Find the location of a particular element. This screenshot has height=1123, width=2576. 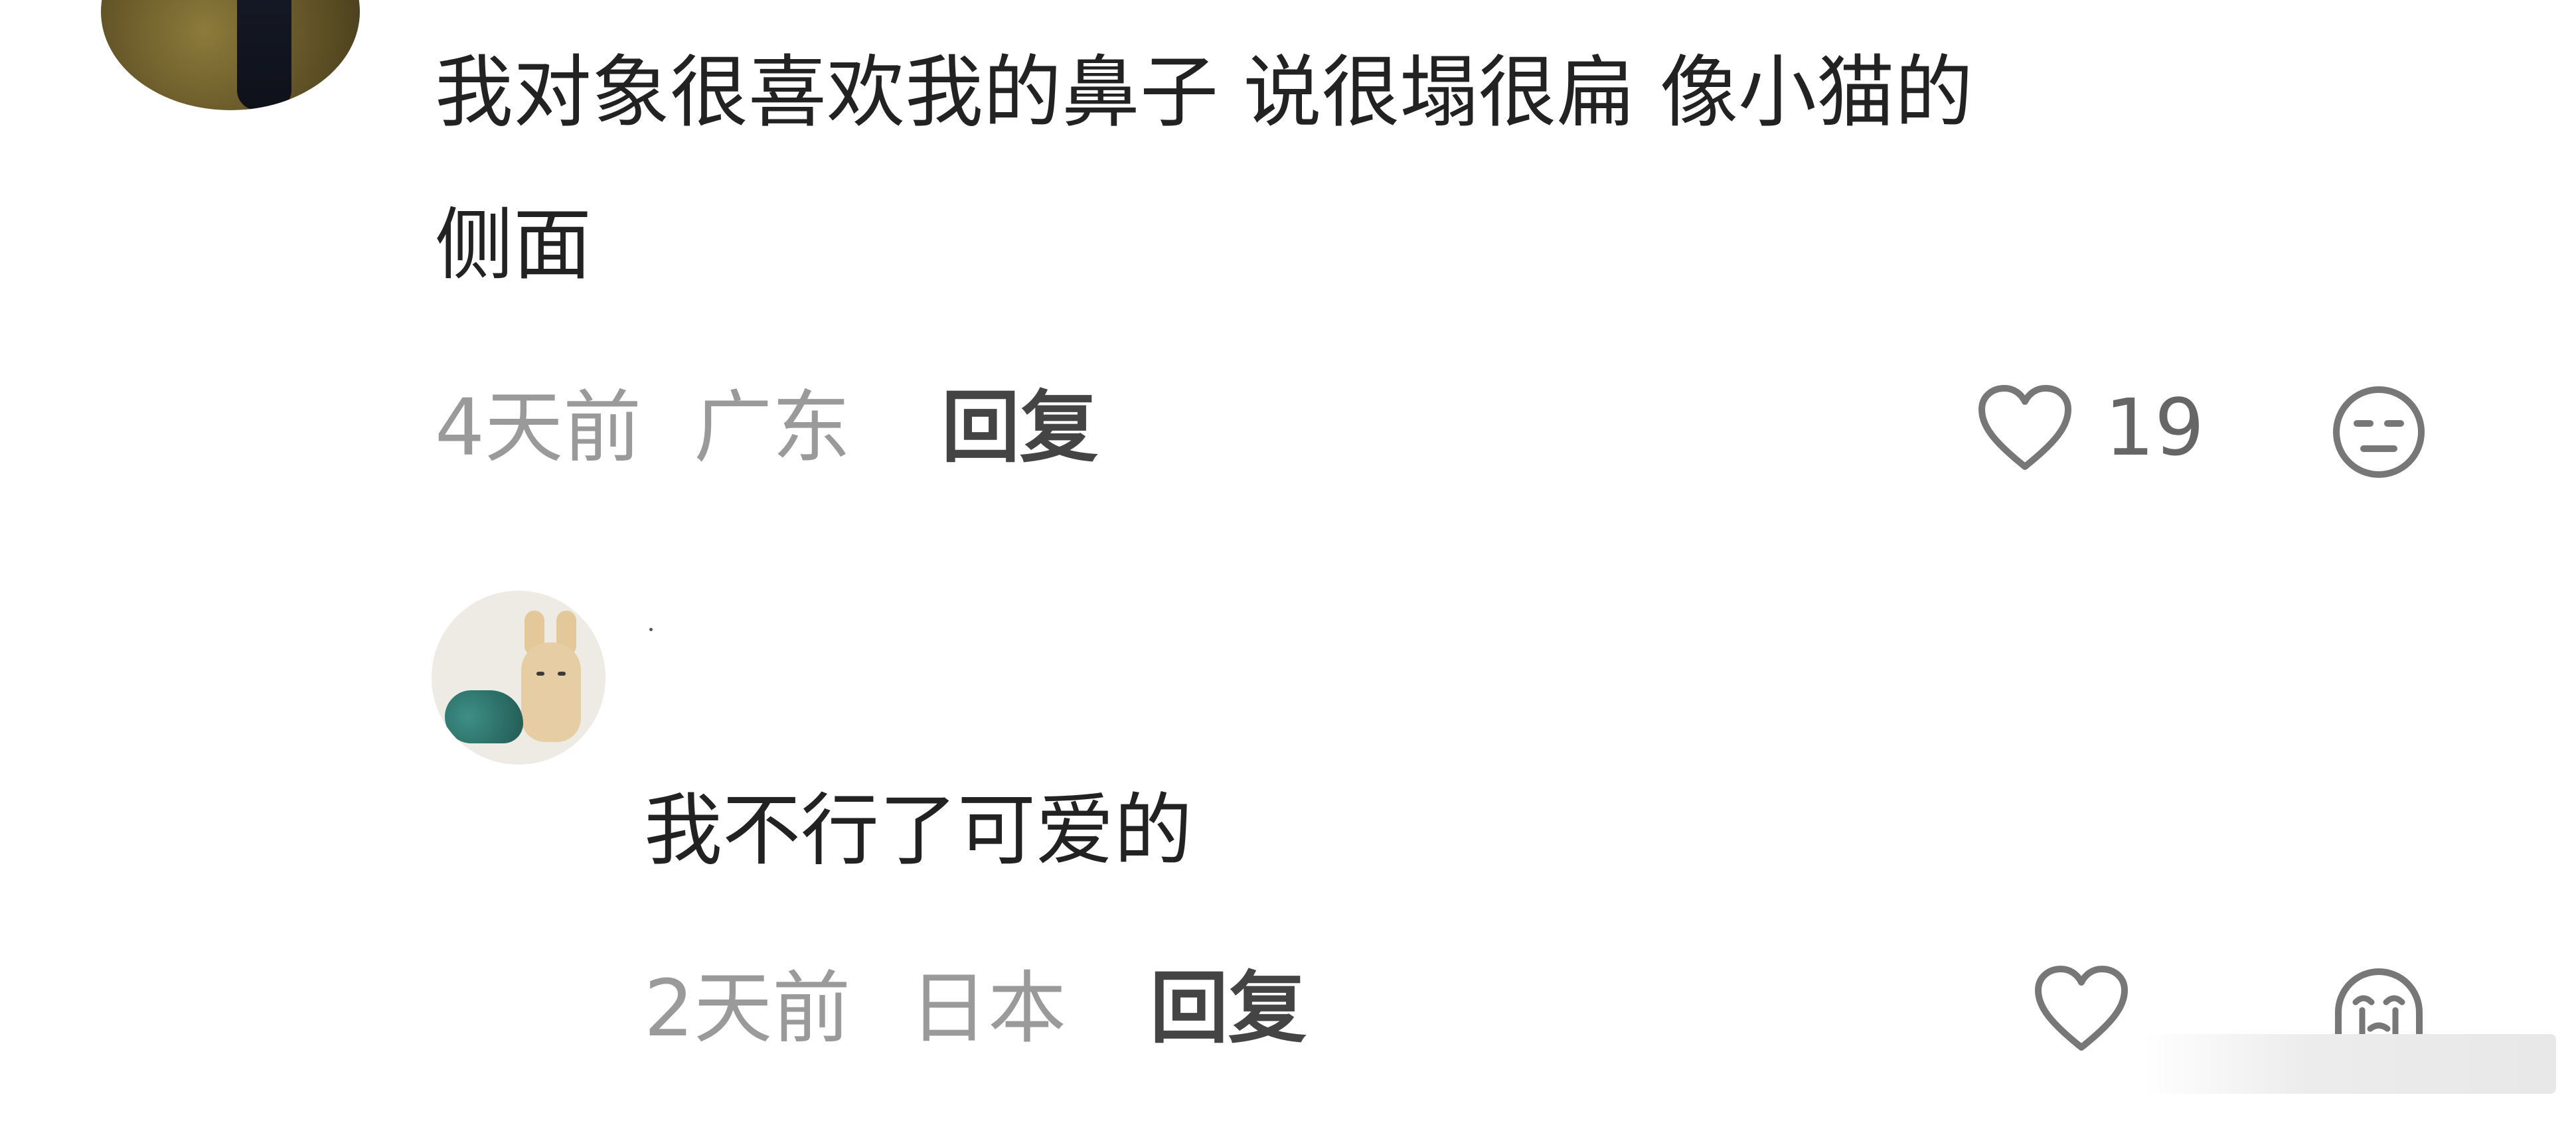

avatar-figure is located at coordinates (264, 55).